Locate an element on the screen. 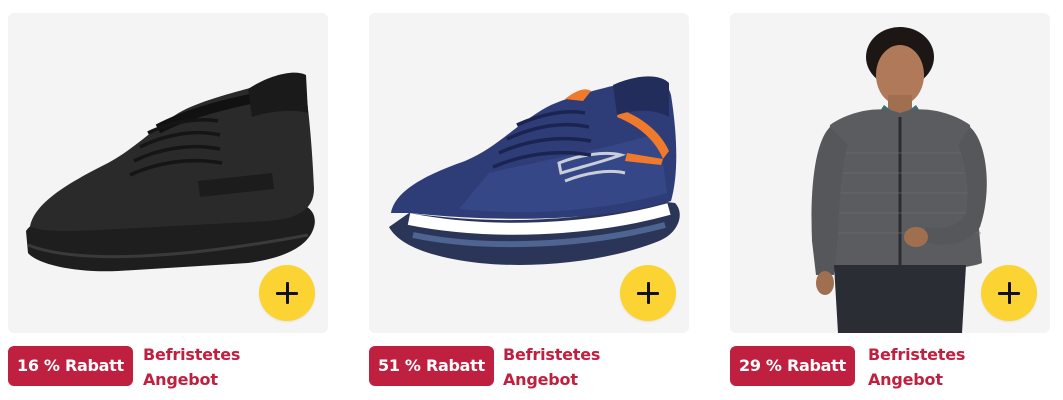  discount-badge: 16 % Rabatt is located at coordinates (70, 366).